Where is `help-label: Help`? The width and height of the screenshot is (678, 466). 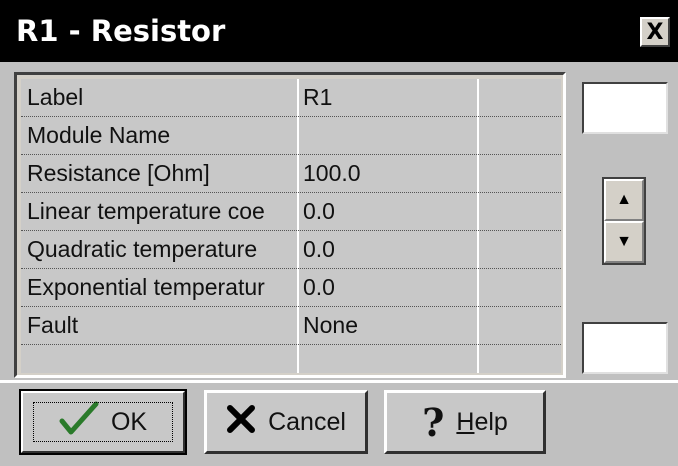
help-label: Help is located at coordinates (482, 421).